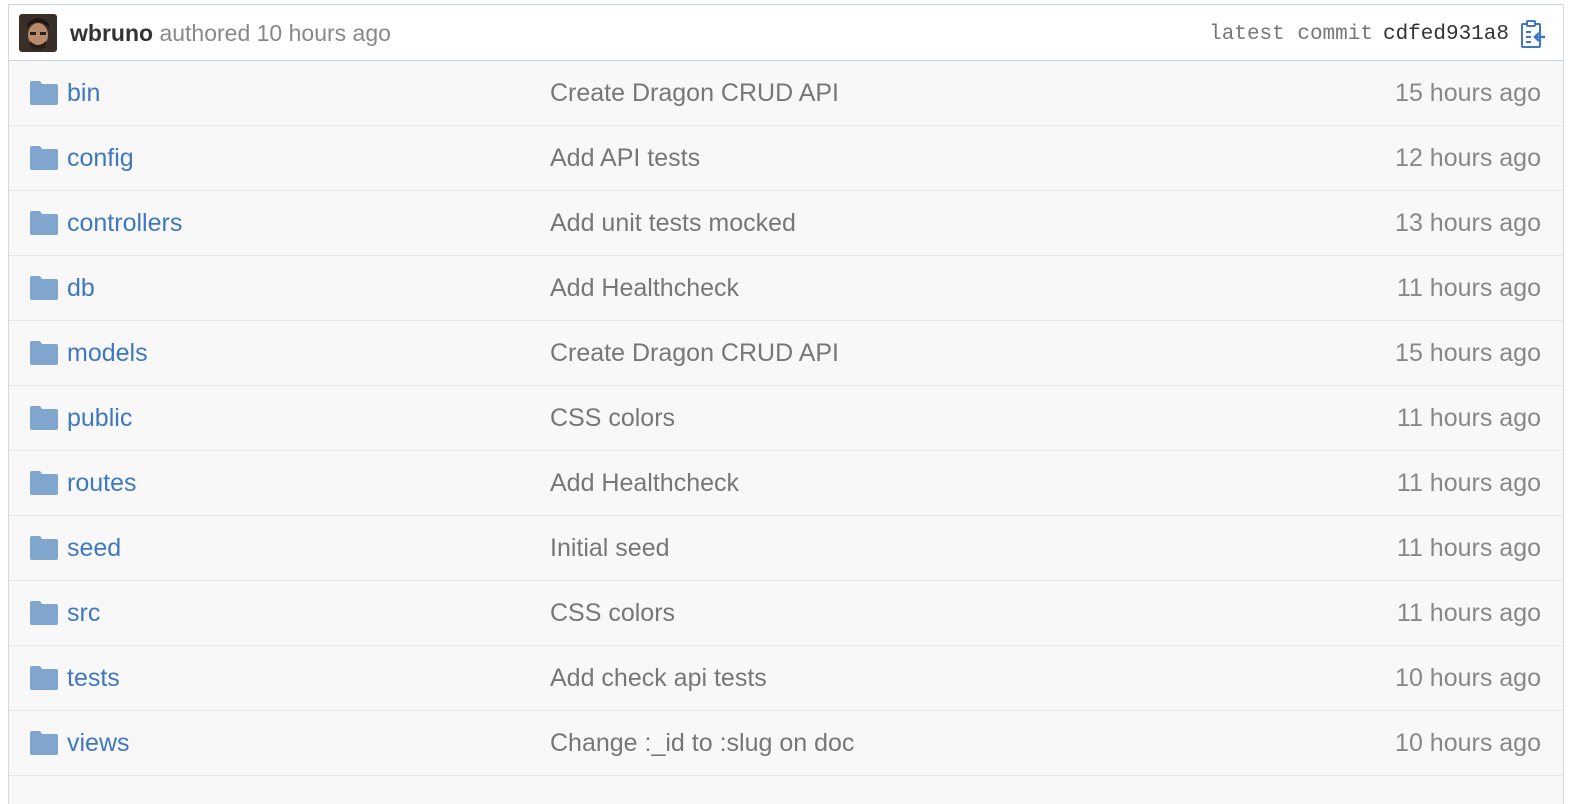 Image resolution: width=1594 pixels, height=804 pixels. What do you see at coordinates (625, 158) in the screenshot?
I see `commit-message-link: Add API tests` at bounding box center [625, 158].